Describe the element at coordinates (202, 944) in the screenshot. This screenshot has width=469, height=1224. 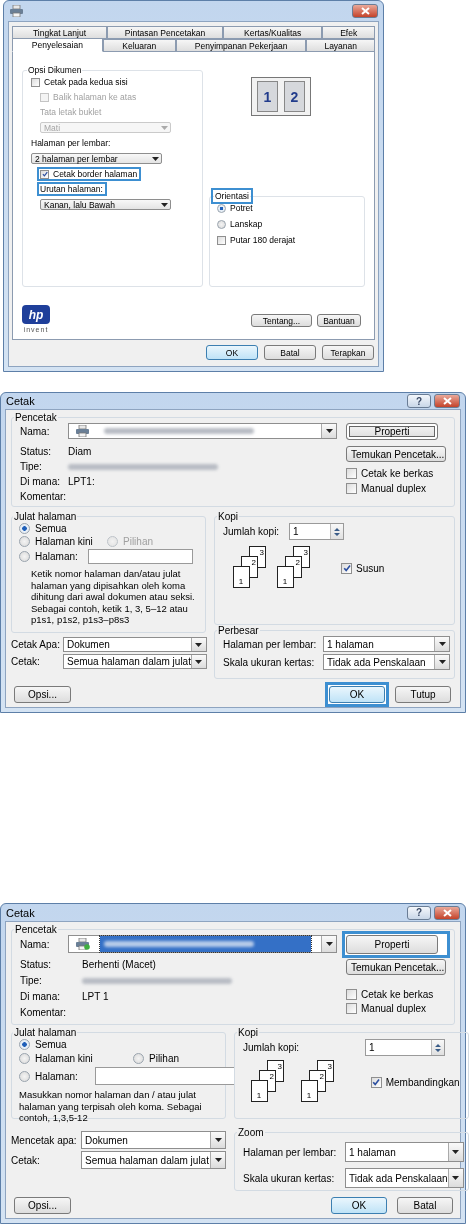
I see `printer-dropdown` at that location.